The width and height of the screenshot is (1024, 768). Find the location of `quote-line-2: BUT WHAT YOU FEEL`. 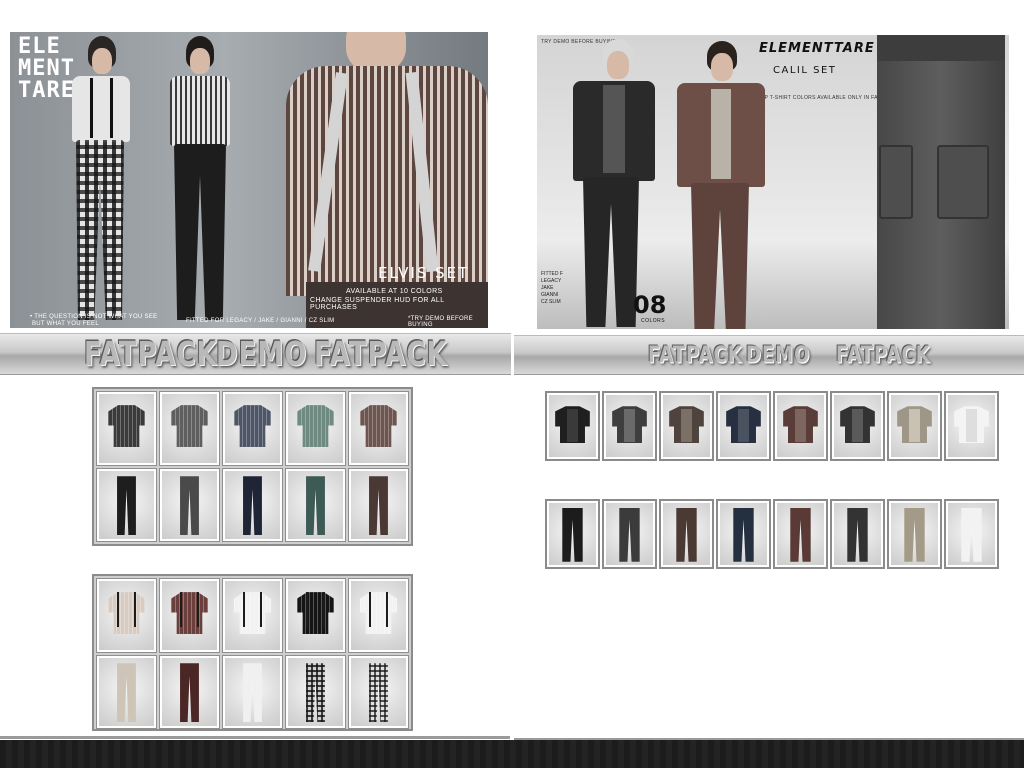

quote-line-2: BUT WHAT YOU FEEL is located at coordinates (66, 324).